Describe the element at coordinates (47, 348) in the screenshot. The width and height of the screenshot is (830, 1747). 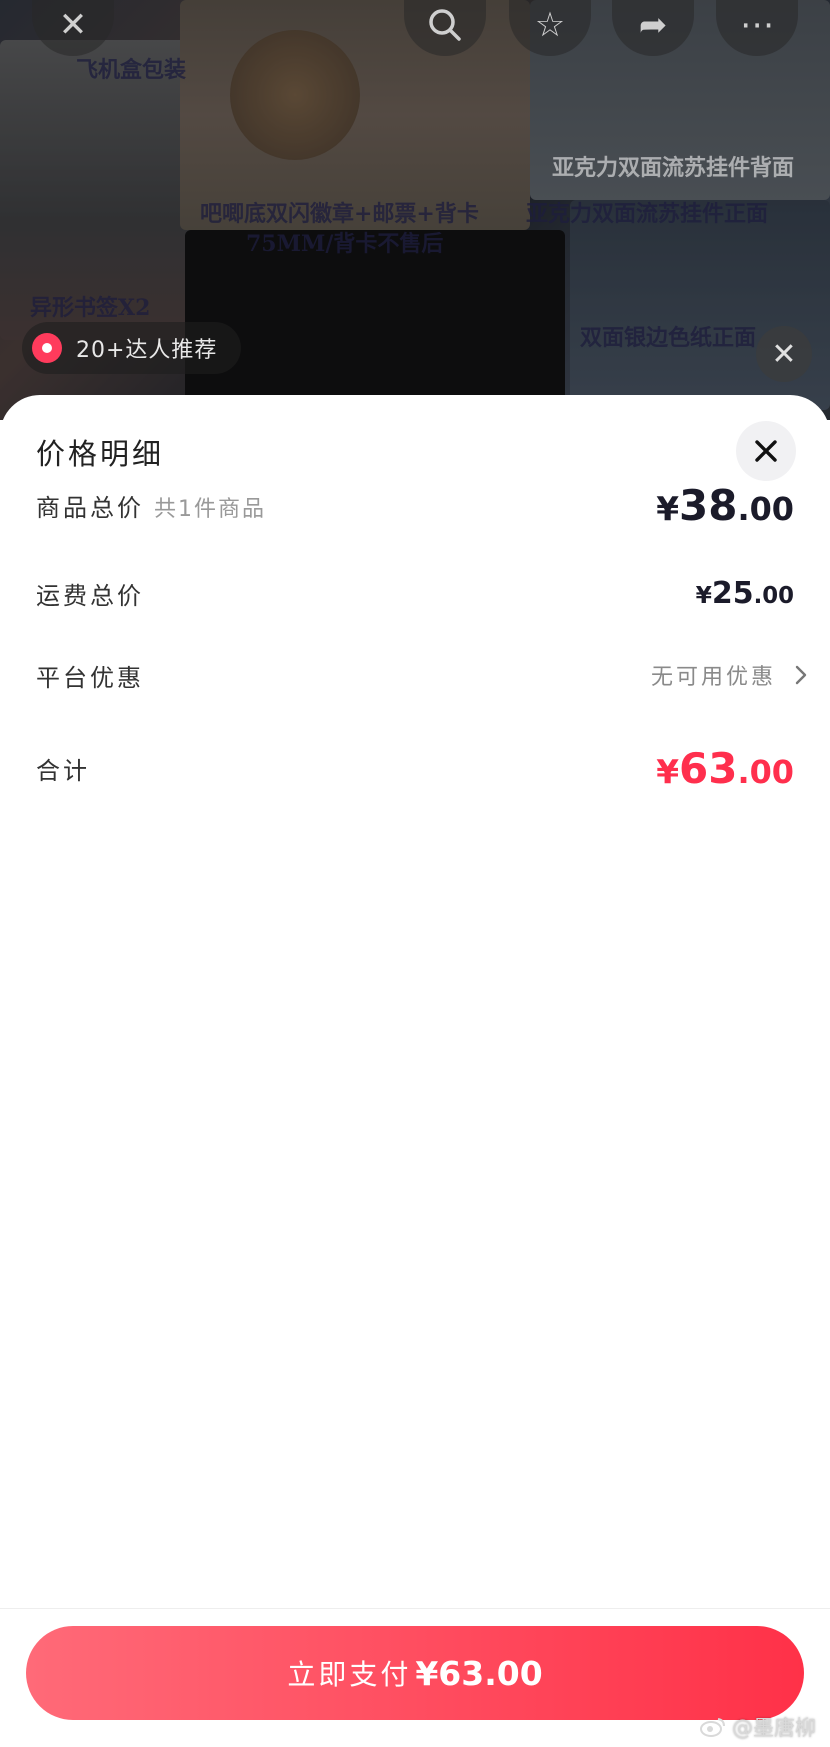
I see `location-pin-icon` at that location.